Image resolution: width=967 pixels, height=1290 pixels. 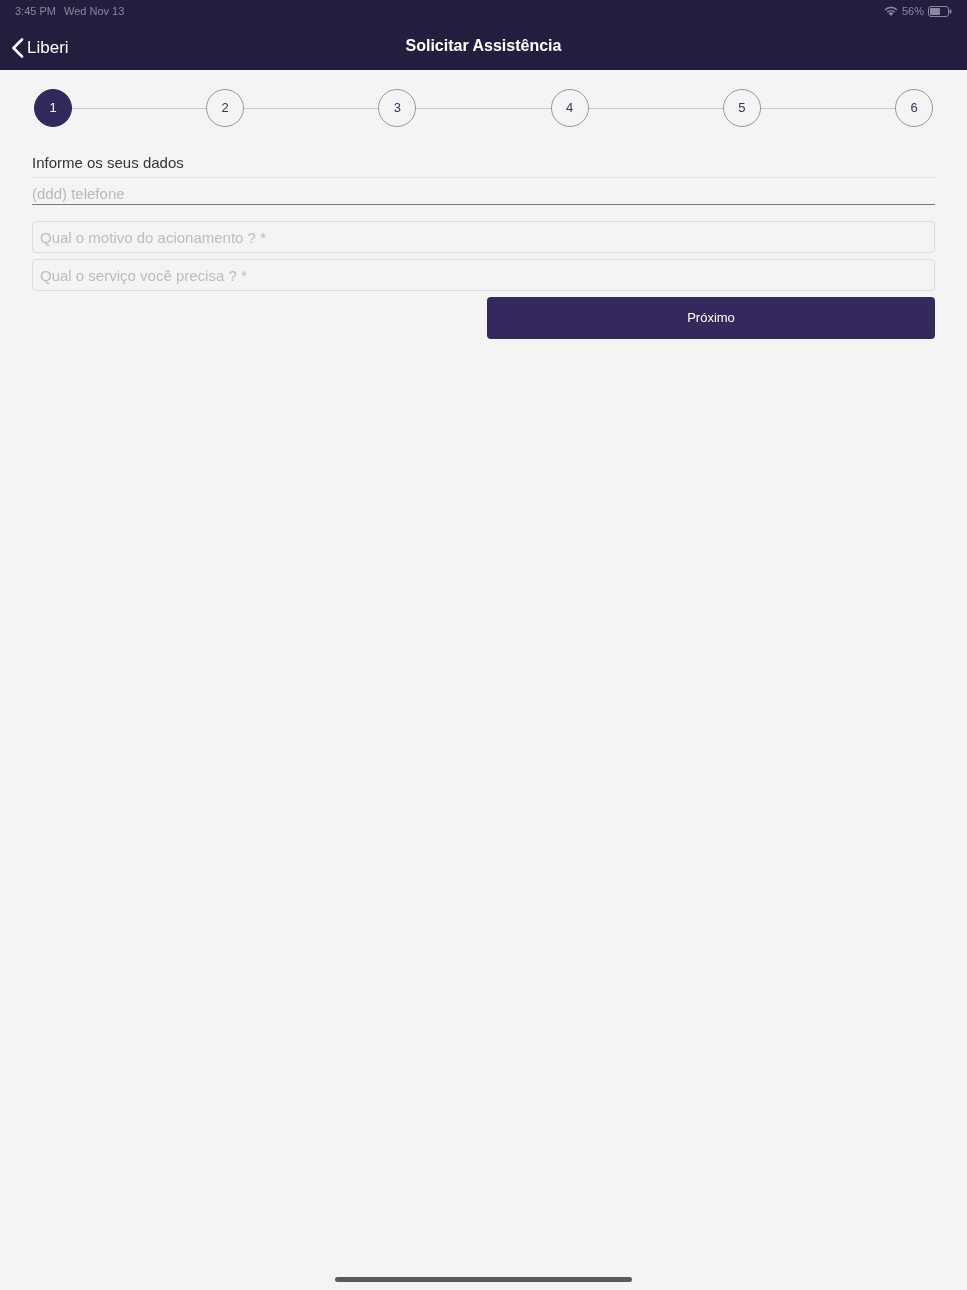 I want to click on step-indicator: 3, so click(x=397, y=108).